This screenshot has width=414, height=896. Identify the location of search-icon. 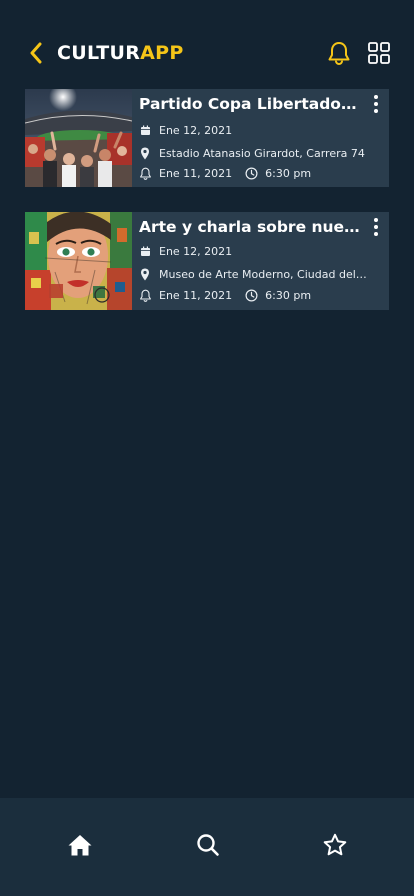
(208, 845).